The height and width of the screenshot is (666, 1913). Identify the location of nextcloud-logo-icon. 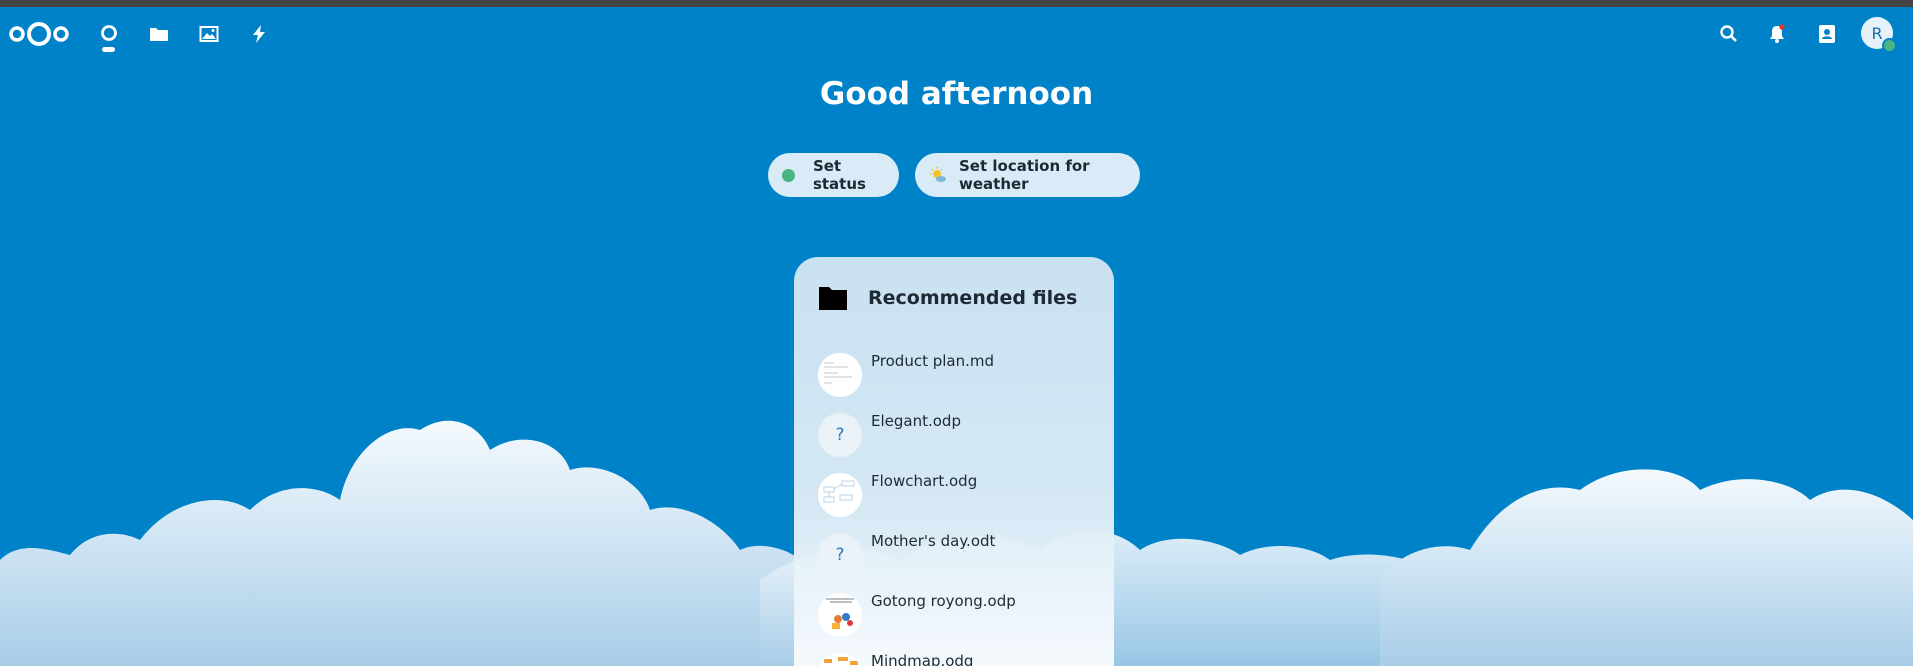
(39, 34).